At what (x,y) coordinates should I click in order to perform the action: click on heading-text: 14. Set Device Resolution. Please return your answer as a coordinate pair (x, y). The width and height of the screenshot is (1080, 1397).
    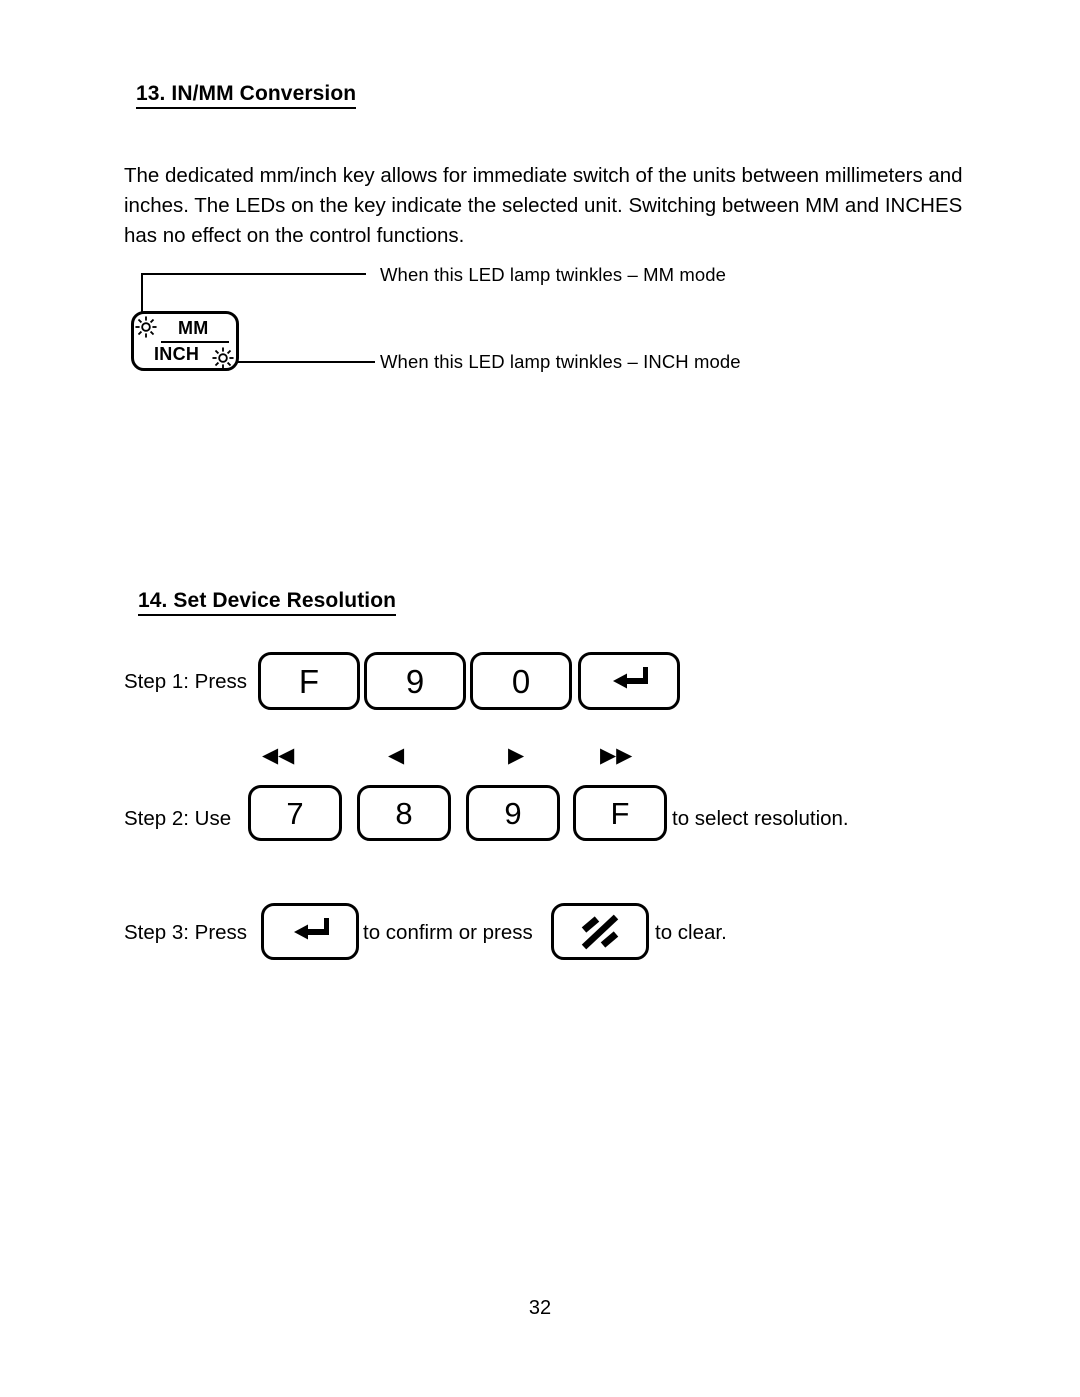
    Looking at the image, I should click on (267, 602).